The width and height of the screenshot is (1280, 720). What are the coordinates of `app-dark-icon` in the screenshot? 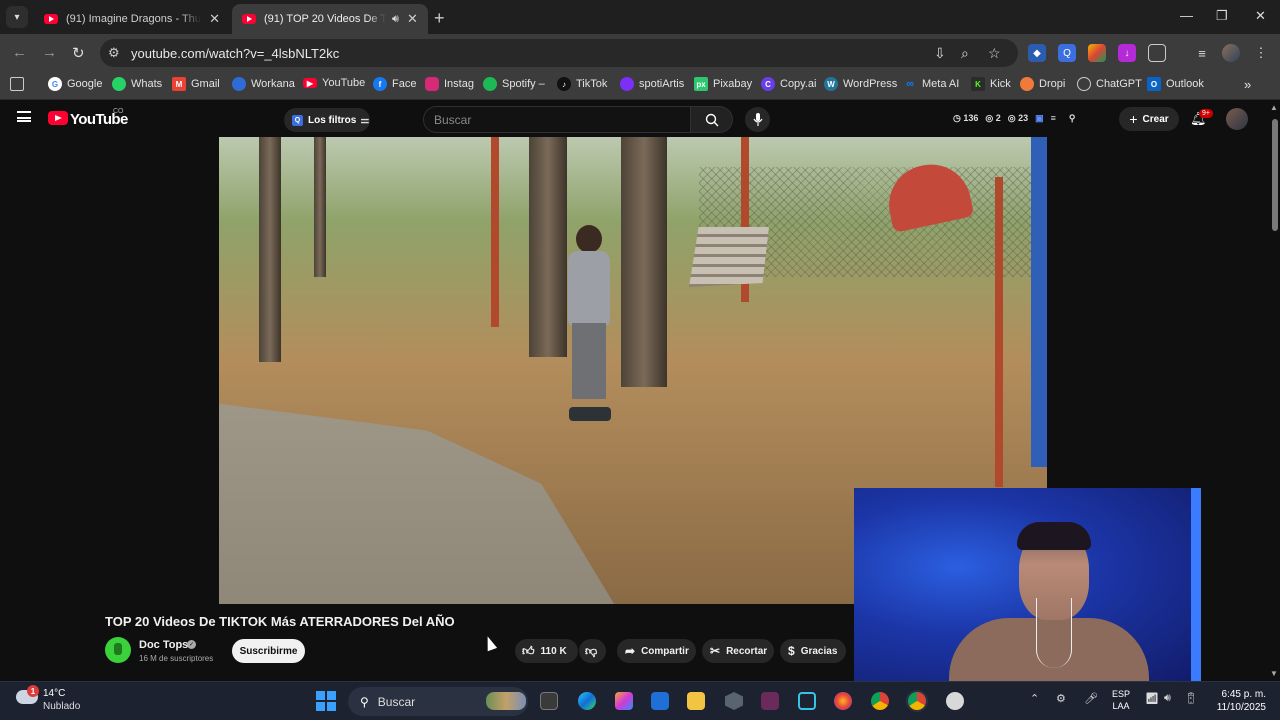 It's located at (955, 701).